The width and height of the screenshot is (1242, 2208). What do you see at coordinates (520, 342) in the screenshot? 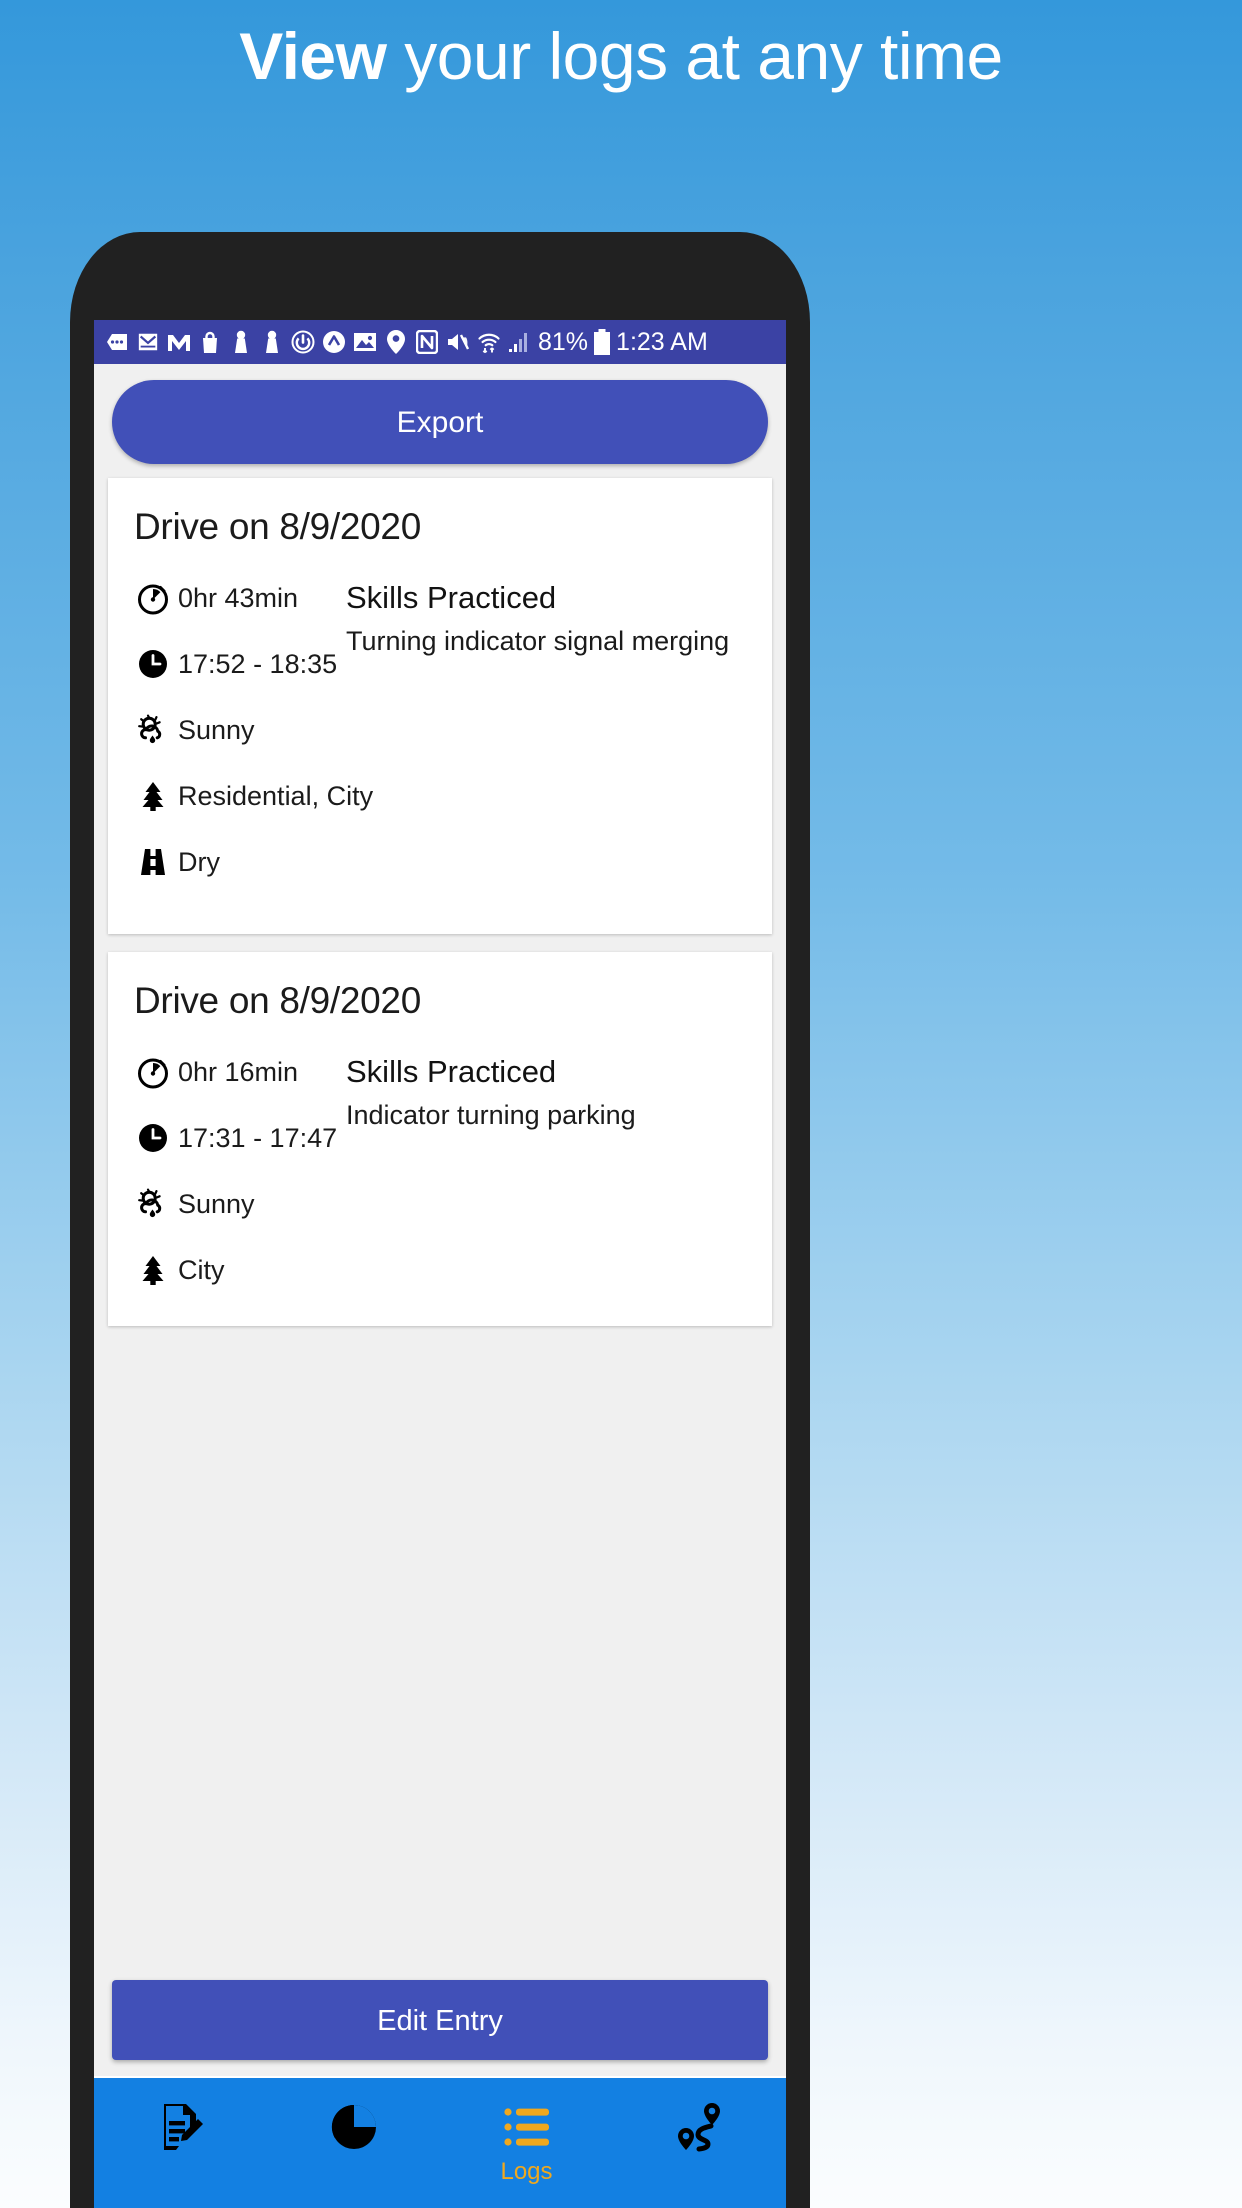
I see `signal-icon` at bounding box center [520, 342].